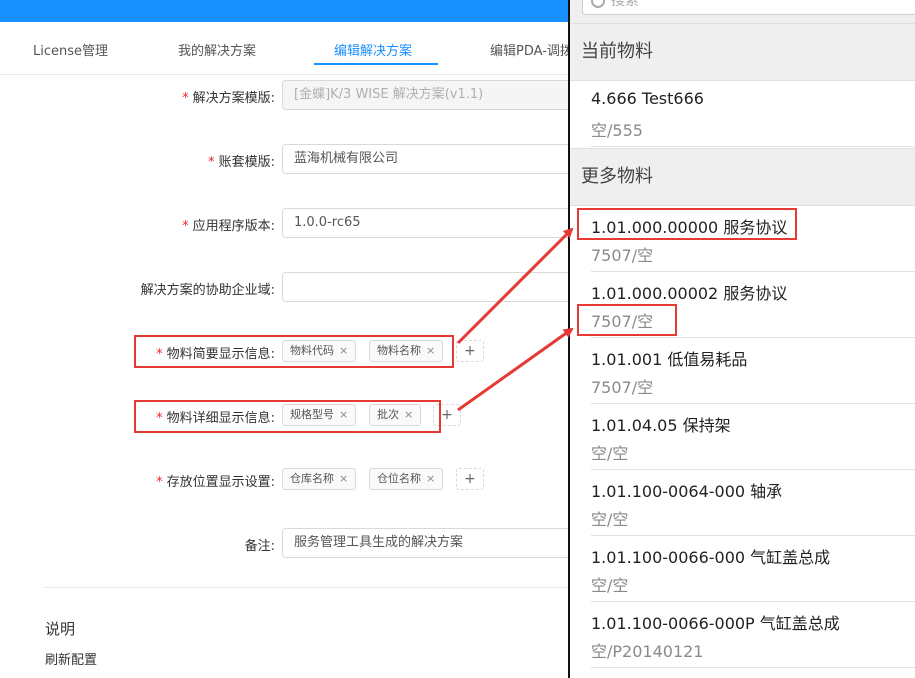  Describe the element at coordinates (669, 359) in the screenshot. I see `item-title: 1.01.001 低值易耗品` at that location.